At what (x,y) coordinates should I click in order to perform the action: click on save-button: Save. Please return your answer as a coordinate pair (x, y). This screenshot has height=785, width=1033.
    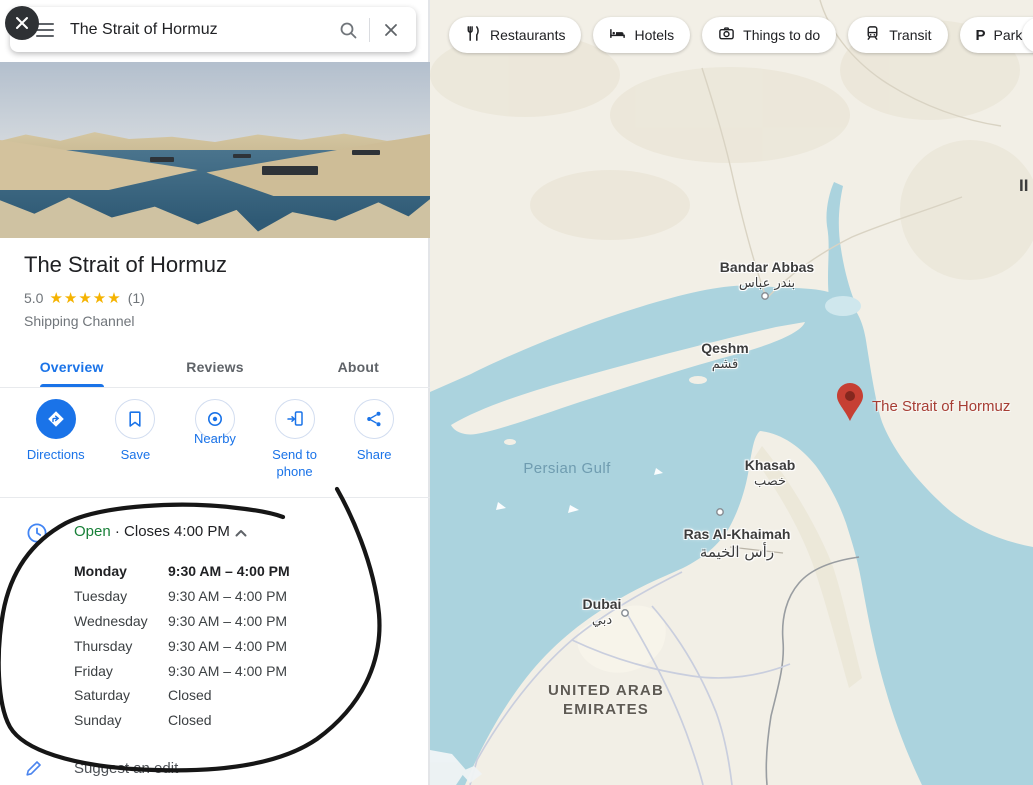
    Looking at the image, I should click on (136, 440).